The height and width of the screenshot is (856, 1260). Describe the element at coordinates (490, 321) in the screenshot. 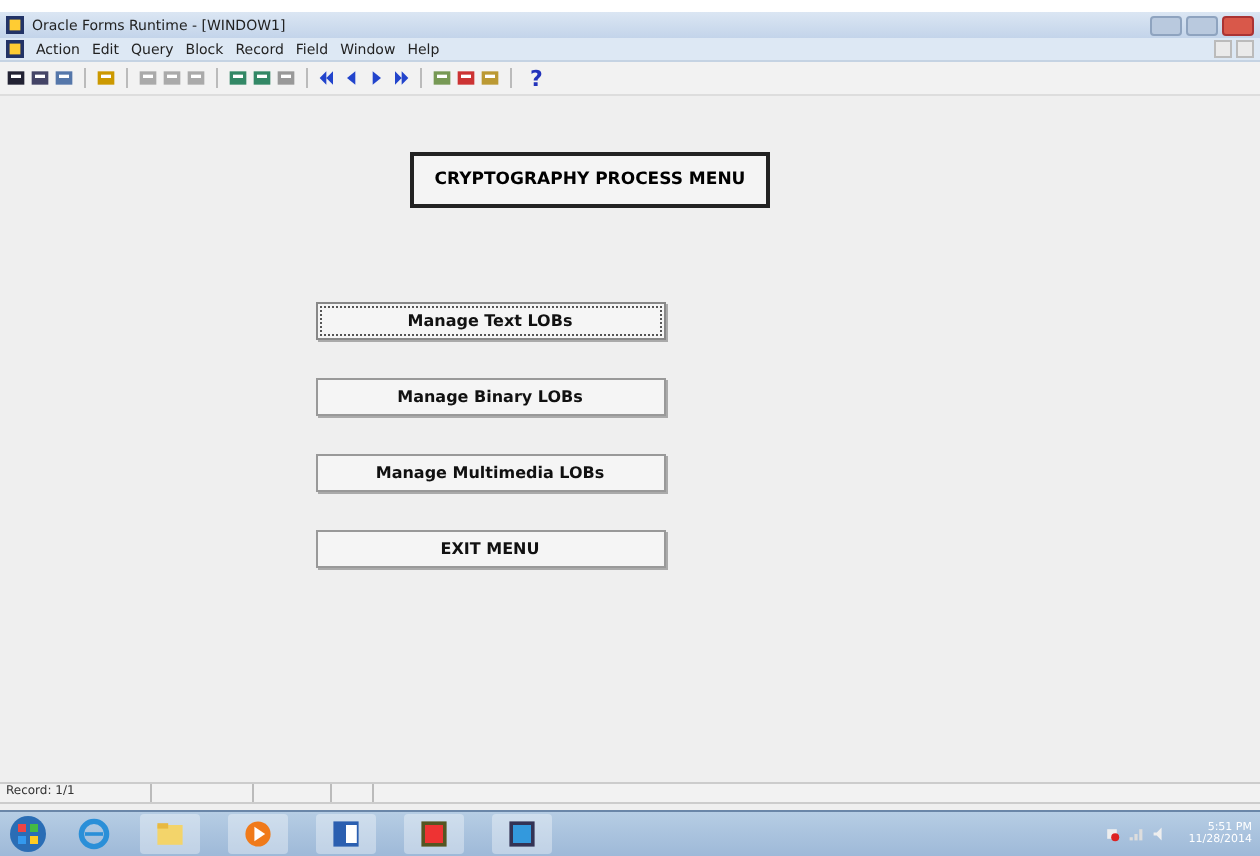

I see `menu-button: Manage Text LOBs` at that location.